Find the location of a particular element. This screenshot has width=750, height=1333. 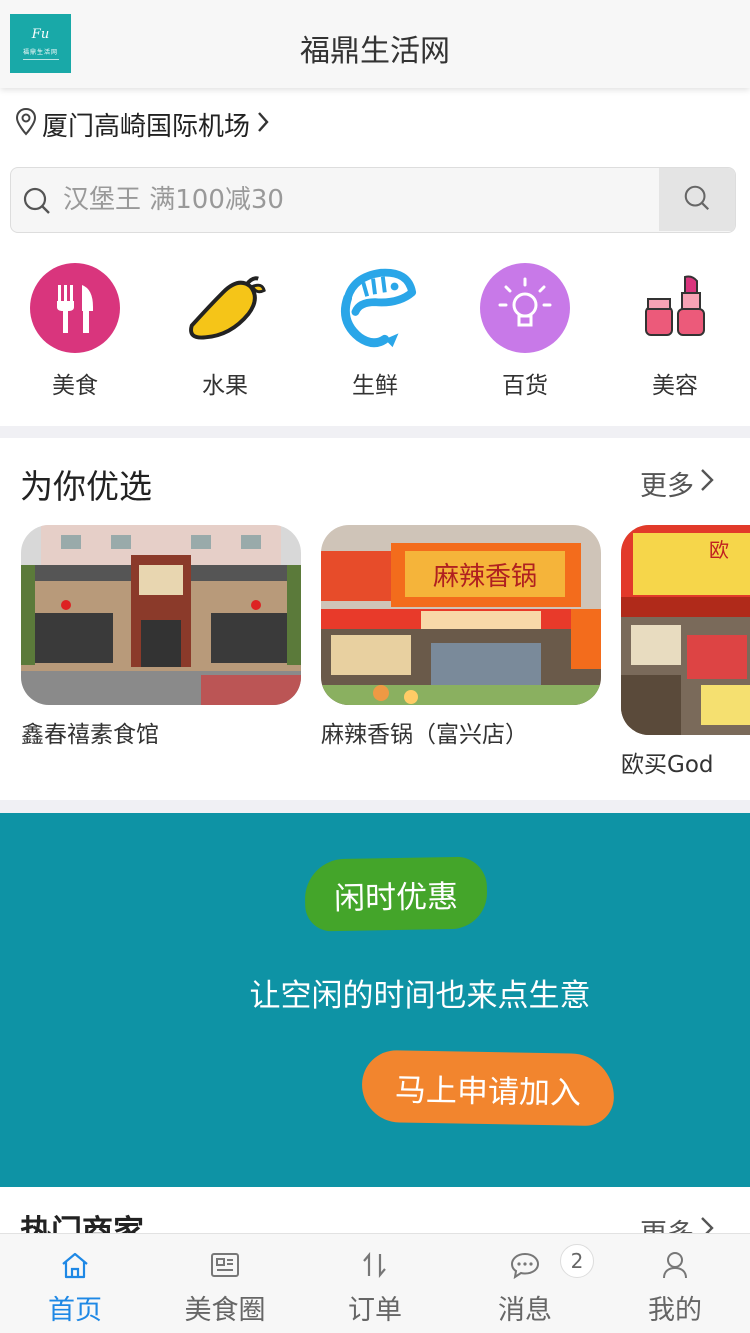

category-grid: 美食 水果 生鲜 百货 美容 is located at coordinates (375, 332).